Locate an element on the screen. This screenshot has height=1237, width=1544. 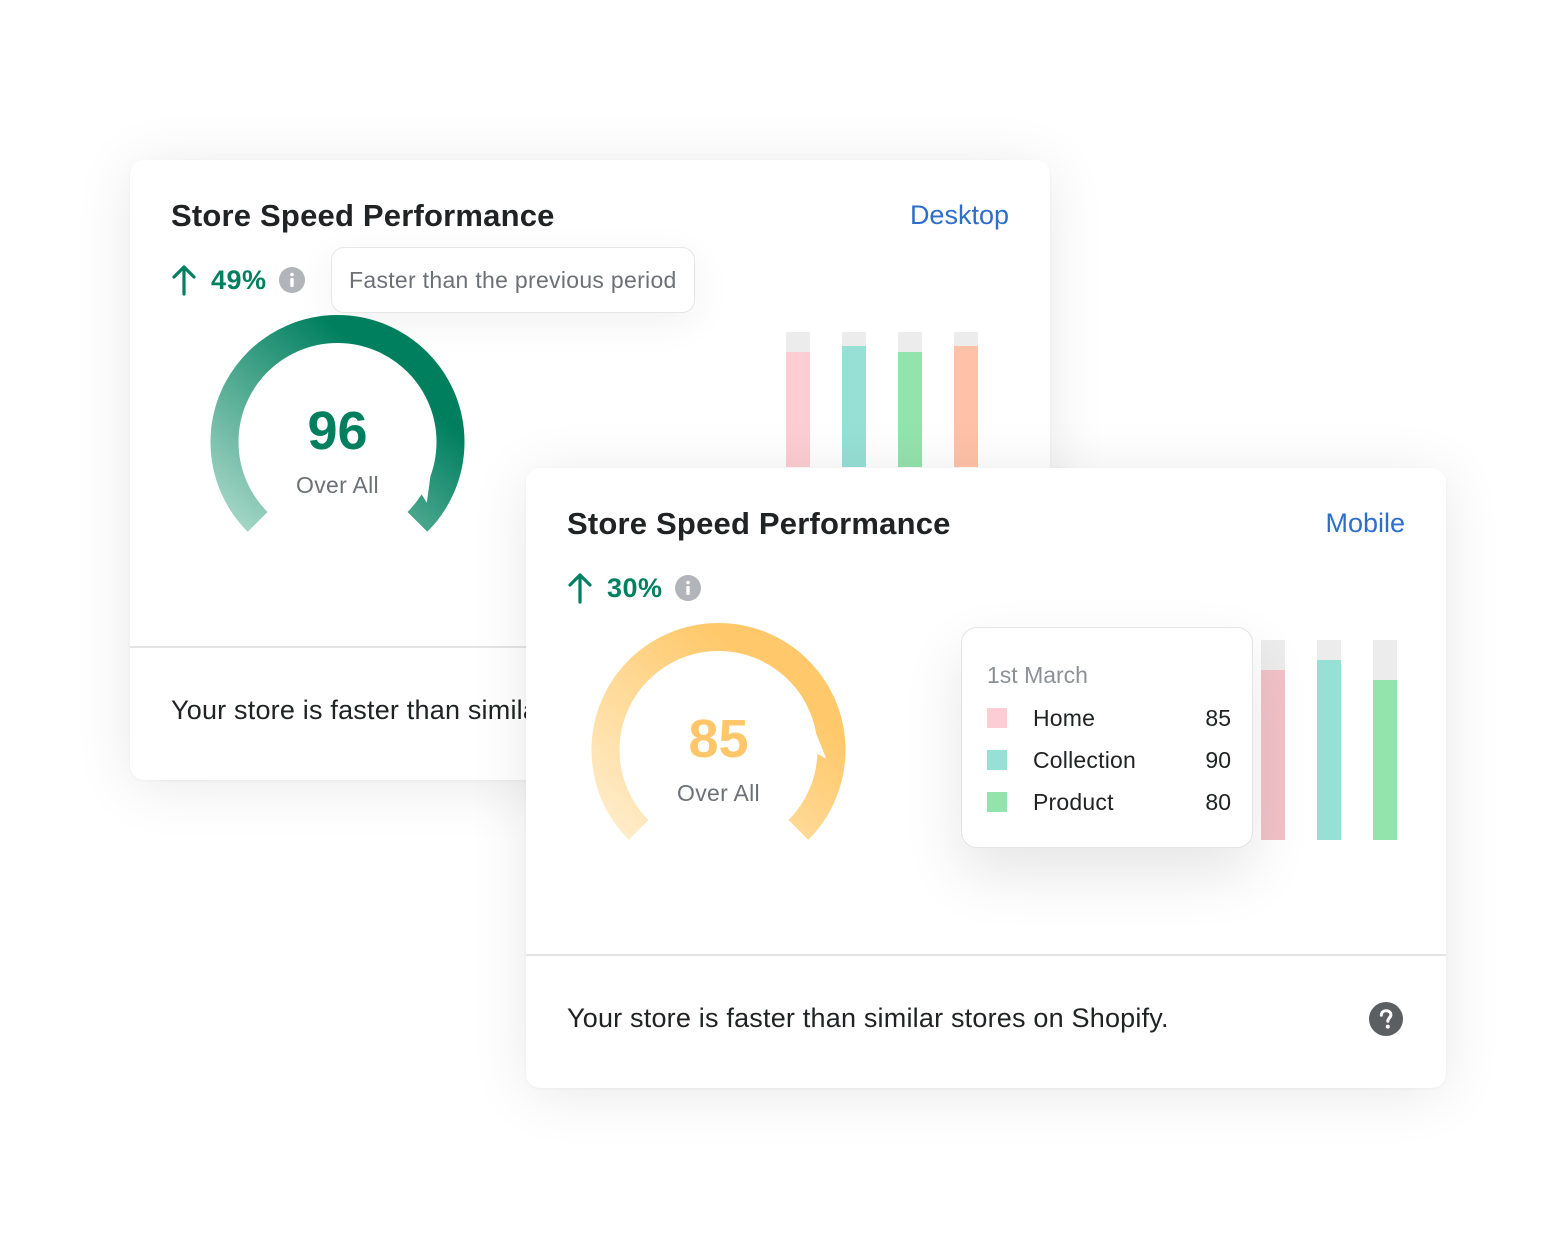
legend-item-home: Home 85 is located at coordinates (1109, 718).